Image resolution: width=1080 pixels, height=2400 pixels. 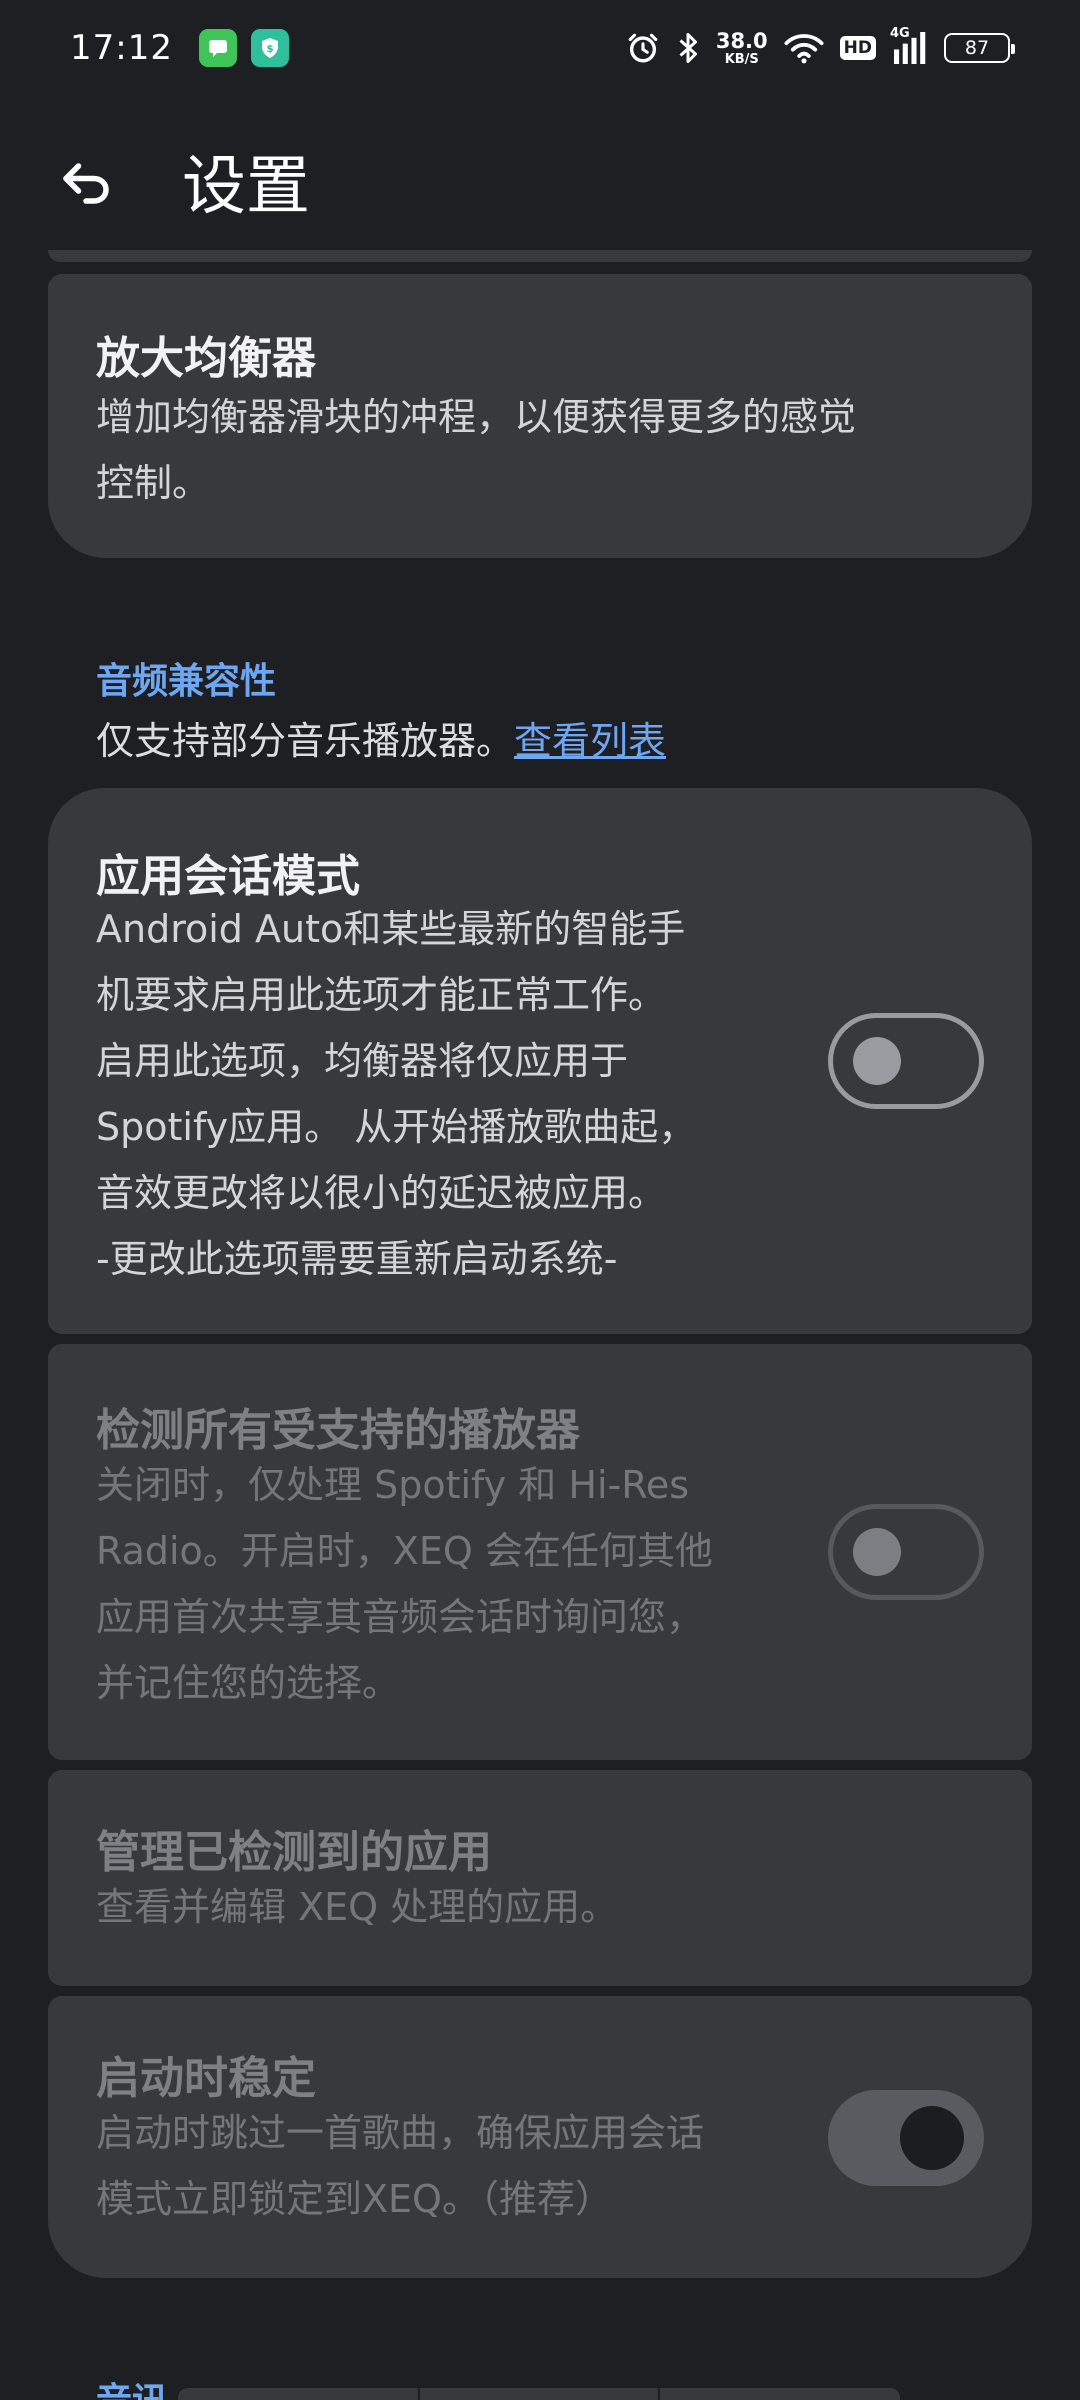 What do you see at coordinates (132, 2386) in the screenshot?
I see `section-header-audio: 音讯` at bounding box center [132, 2386].